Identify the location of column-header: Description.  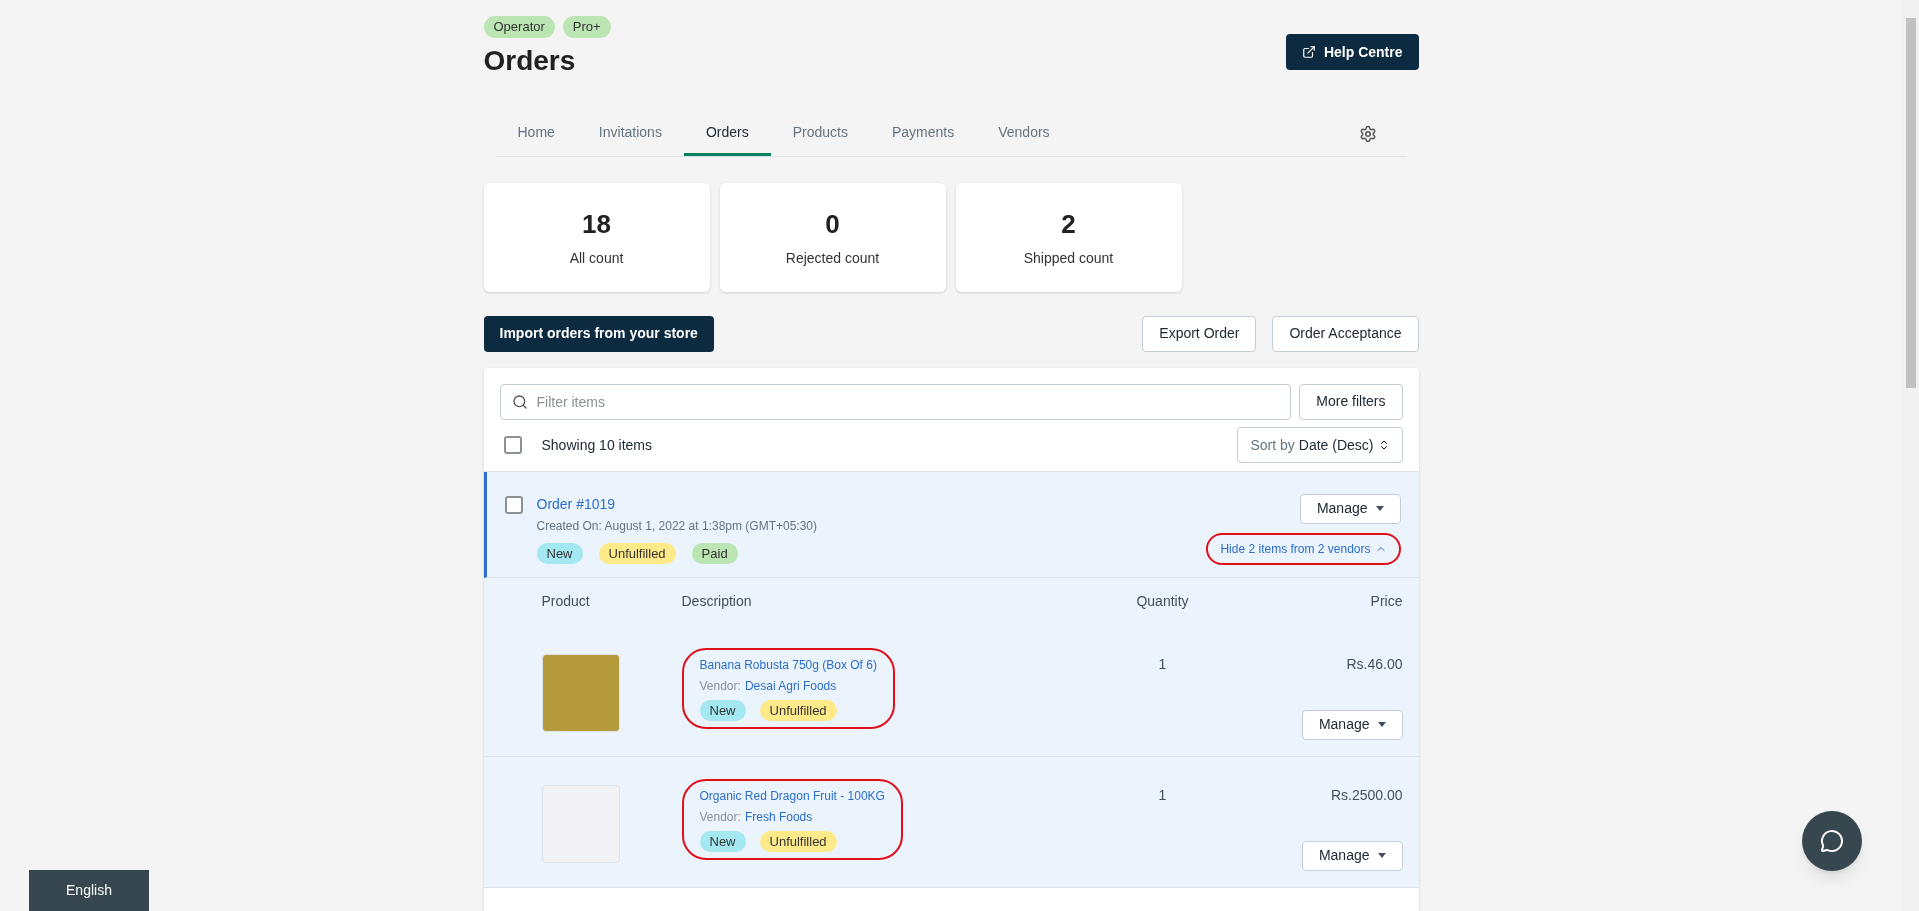
(717, 601).